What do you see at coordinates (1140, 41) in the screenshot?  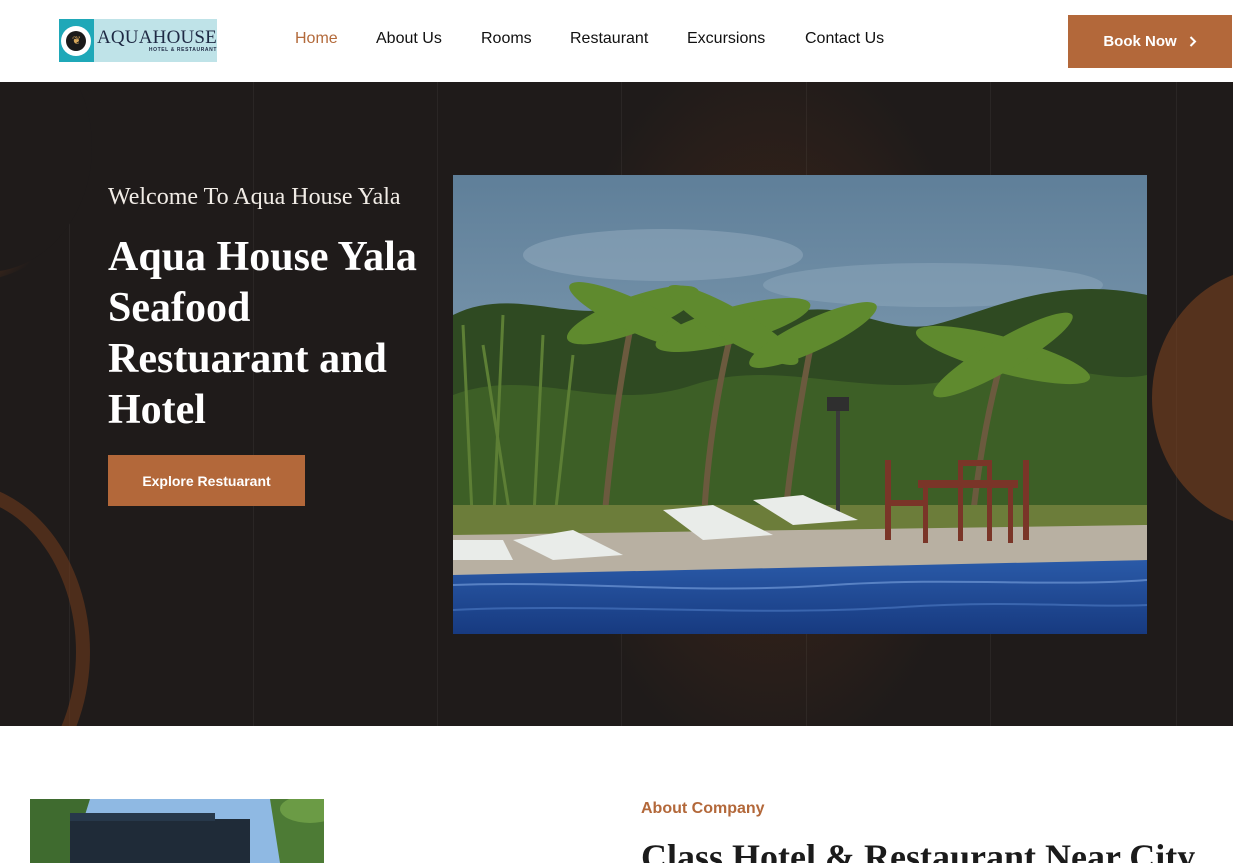 I see `book-now-label: Book Now` at bounding box center [1140, 41].